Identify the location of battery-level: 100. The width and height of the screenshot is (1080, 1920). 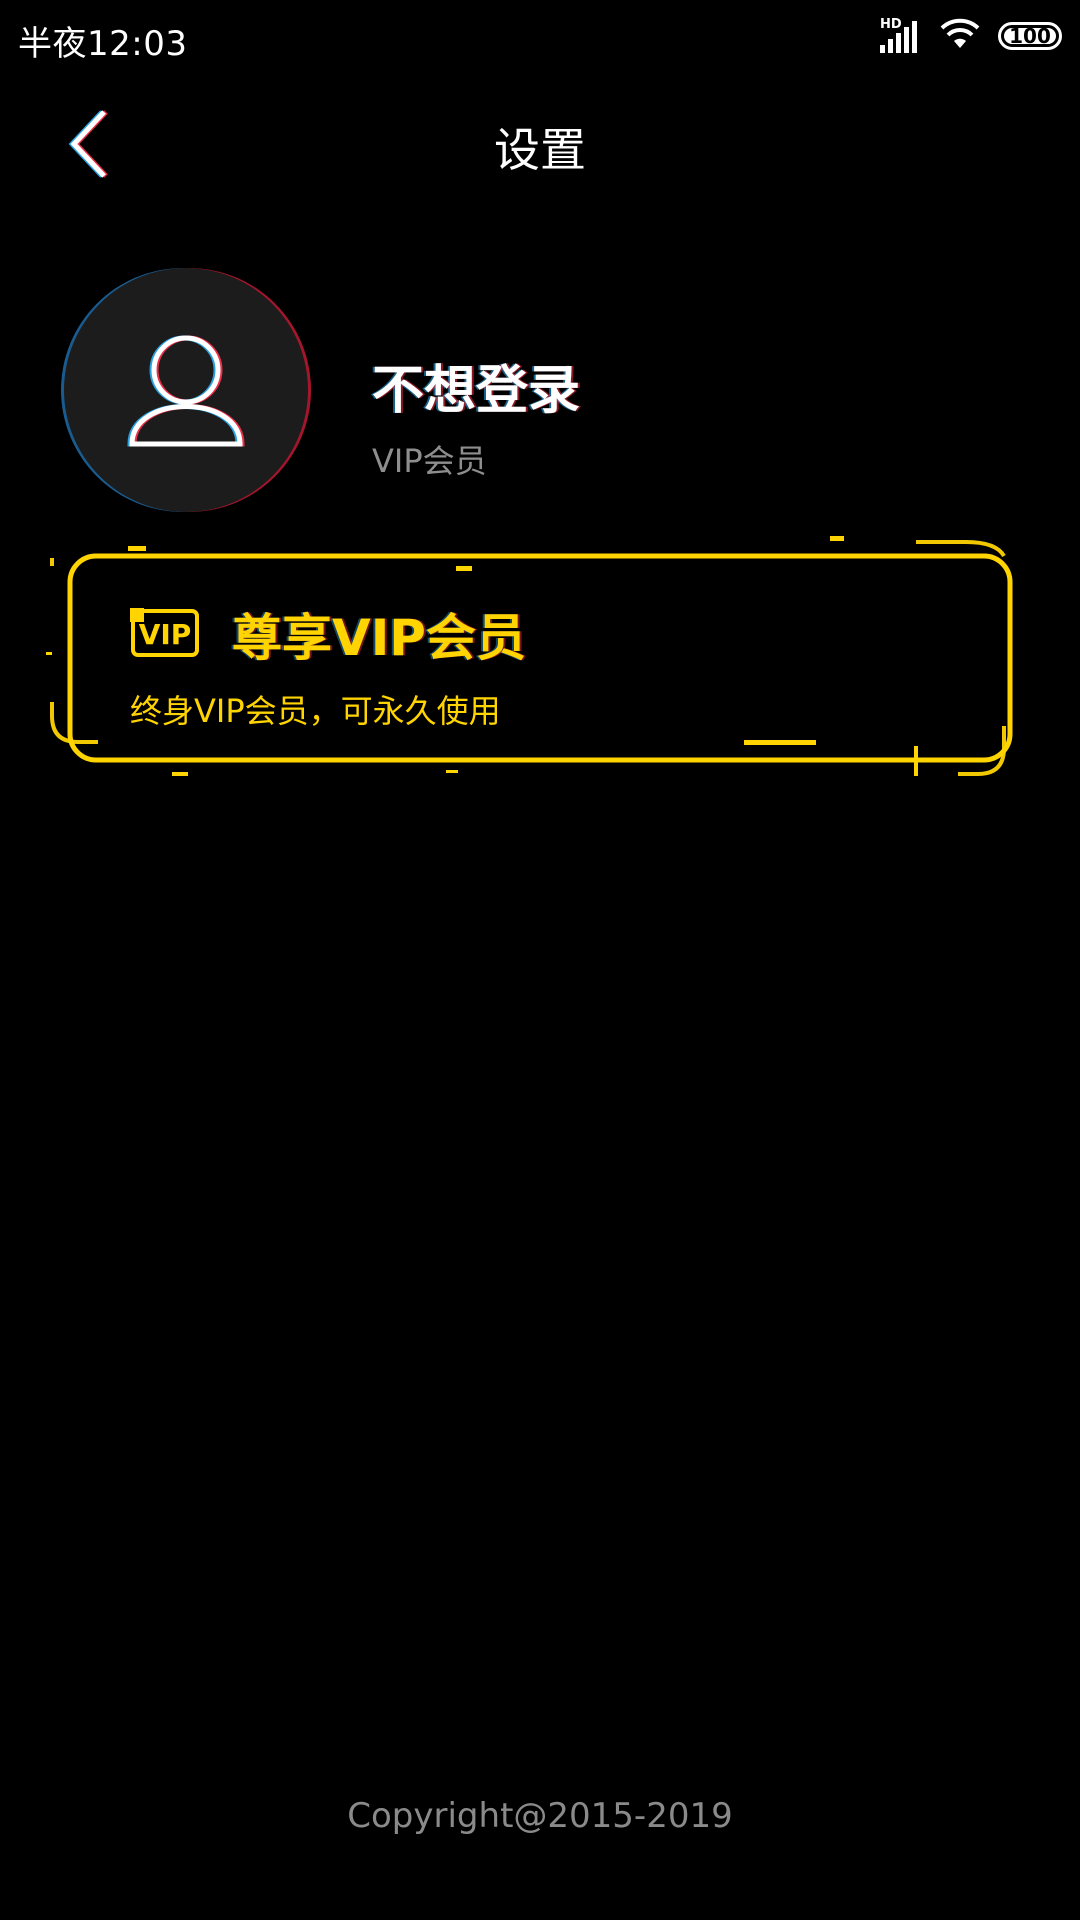
(1030, 36).